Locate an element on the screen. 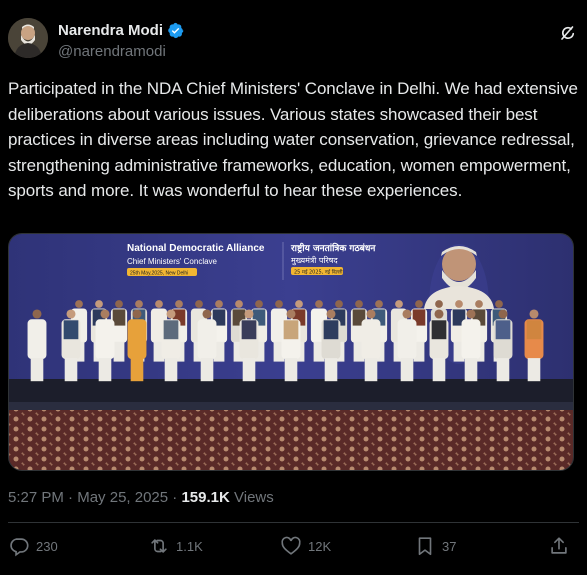 The image size is (587, 575). banner-date: 25th May,2025, New Delhi is located at coordinates (159, 274).